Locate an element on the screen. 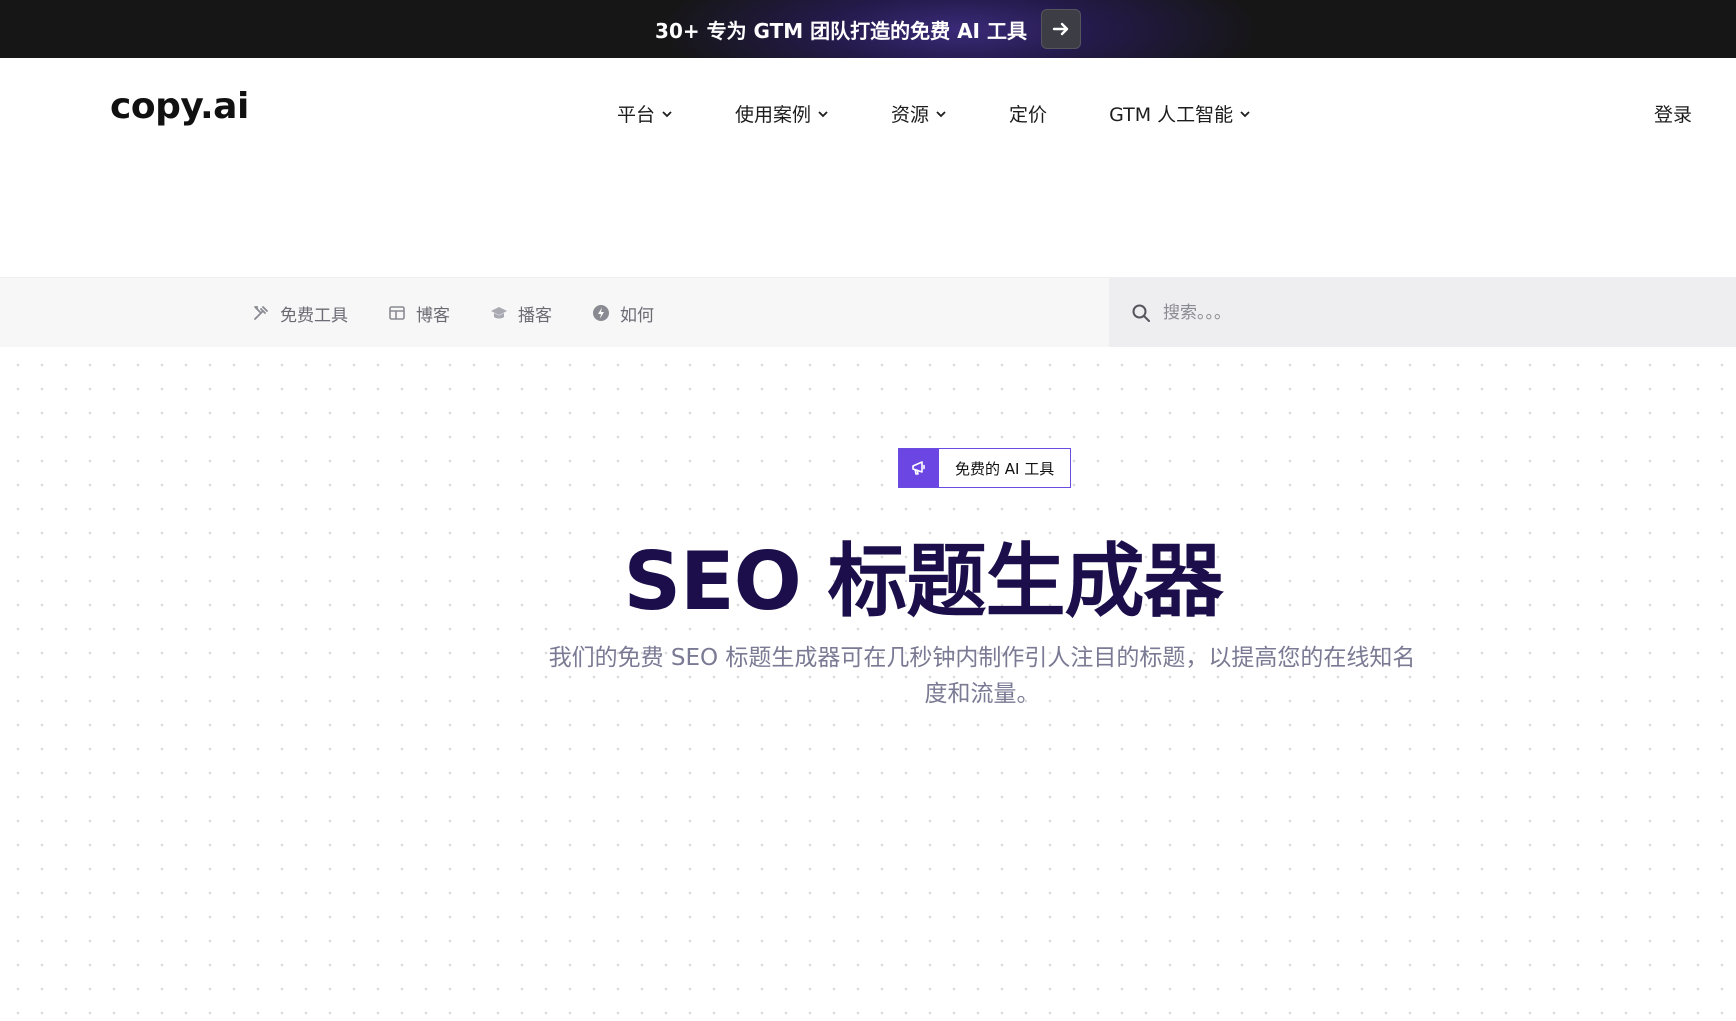 The width and height of the screenshot is (1736, 1021). search-icon is located at coordinates (1141, 313).